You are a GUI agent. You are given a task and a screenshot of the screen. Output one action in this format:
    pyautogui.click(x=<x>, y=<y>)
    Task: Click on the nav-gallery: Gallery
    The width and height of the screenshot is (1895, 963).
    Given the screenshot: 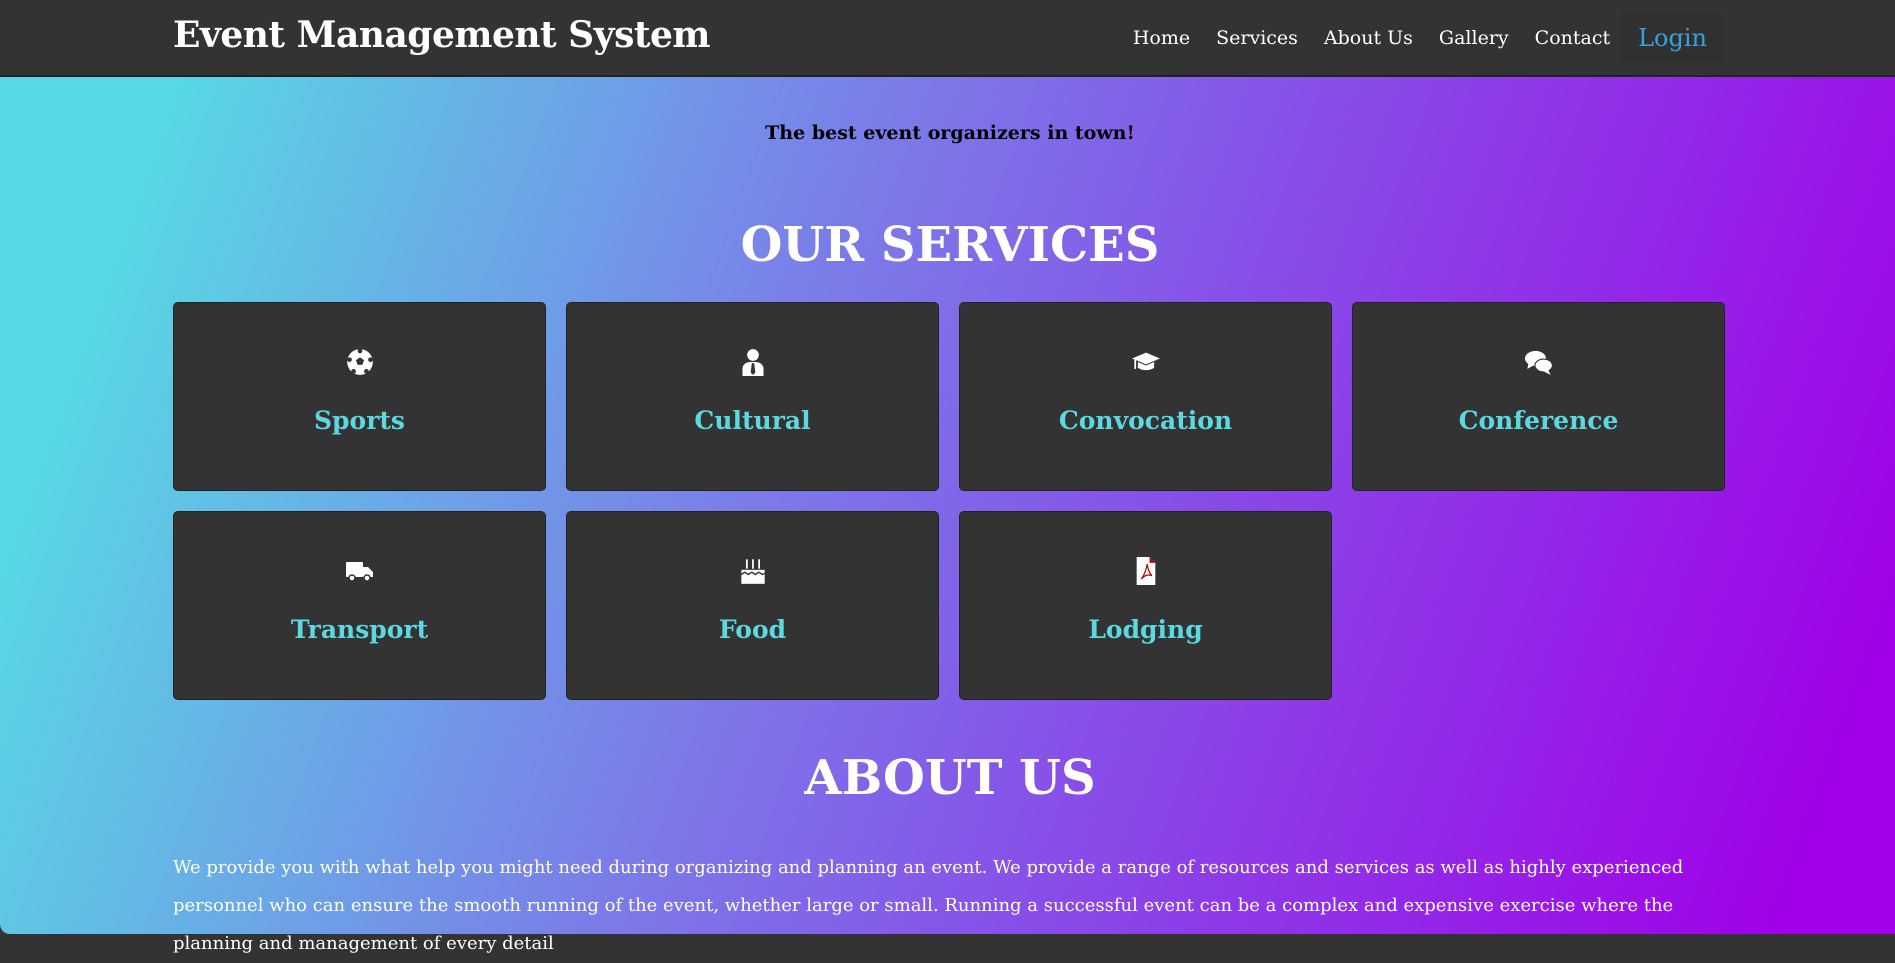 What is the action you would take?
    pyautogui.click(x=1474, y=38)
    